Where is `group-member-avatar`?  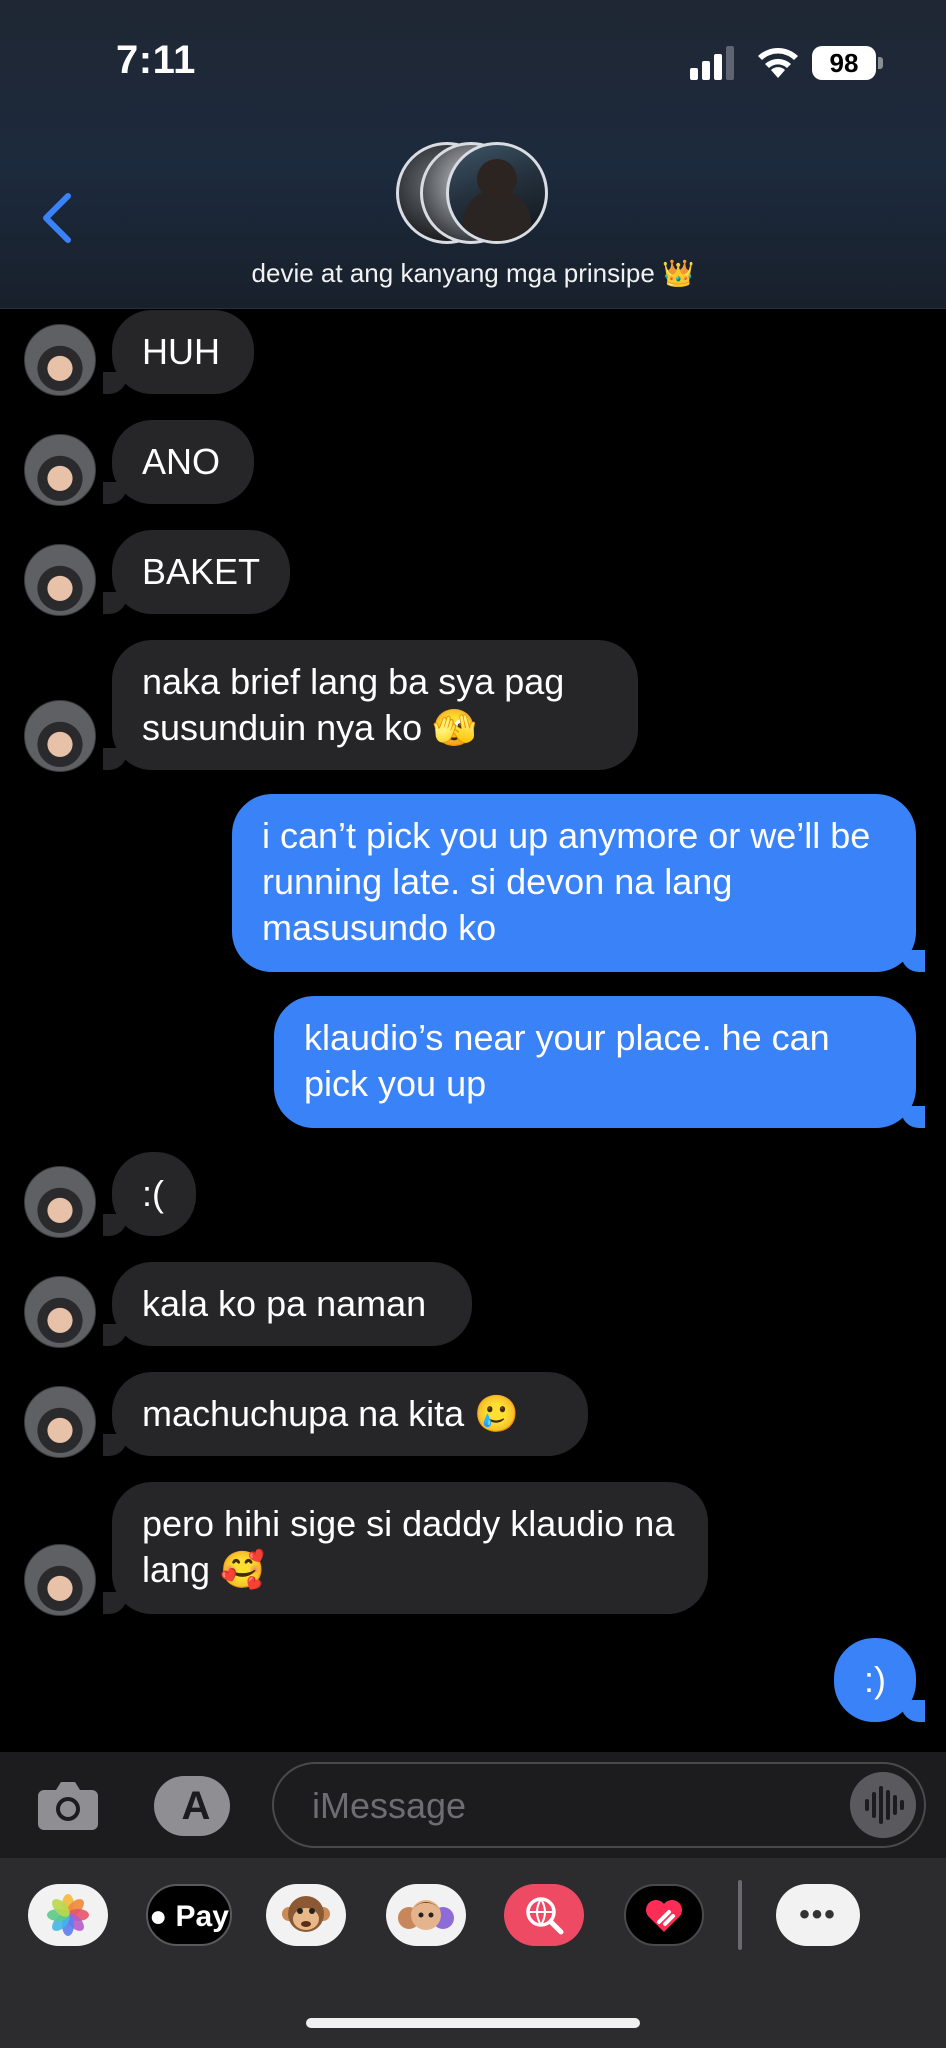
group-member-avatar is located at coordinates (497, 193).